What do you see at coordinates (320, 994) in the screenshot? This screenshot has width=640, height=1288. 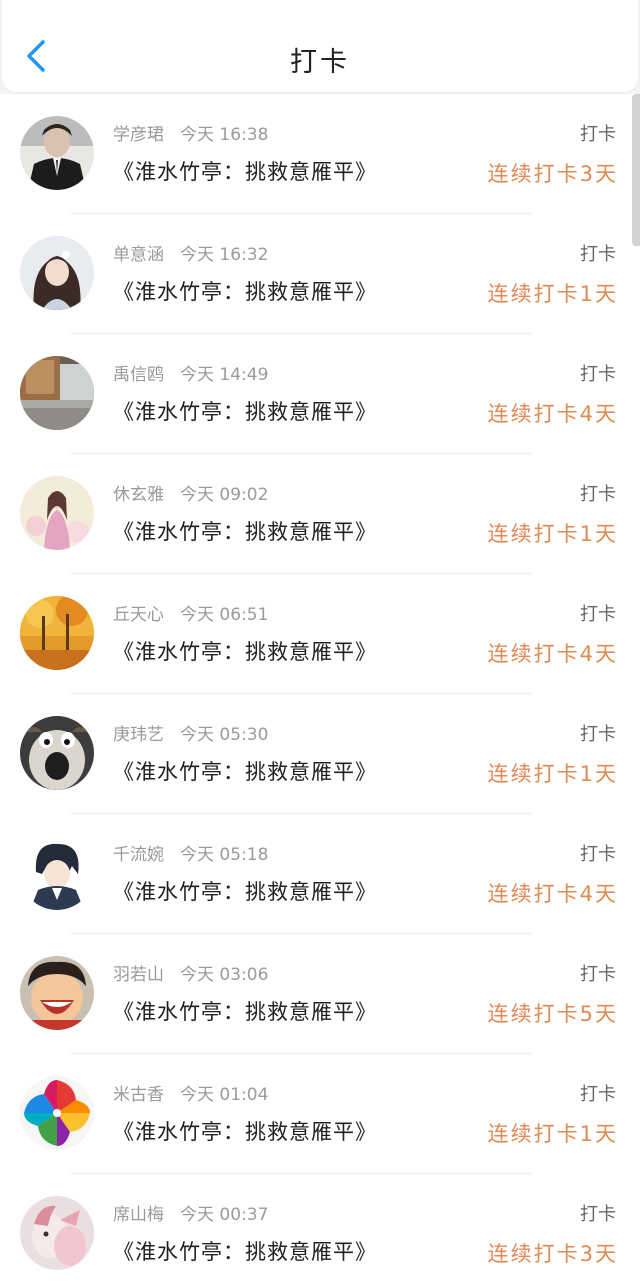 I see `checkin-row: 羽若山 今天 03:06 《淮水竹亭：挑救意雁平》 打卡 连续打卡5天` at bounding box center [320, 994].